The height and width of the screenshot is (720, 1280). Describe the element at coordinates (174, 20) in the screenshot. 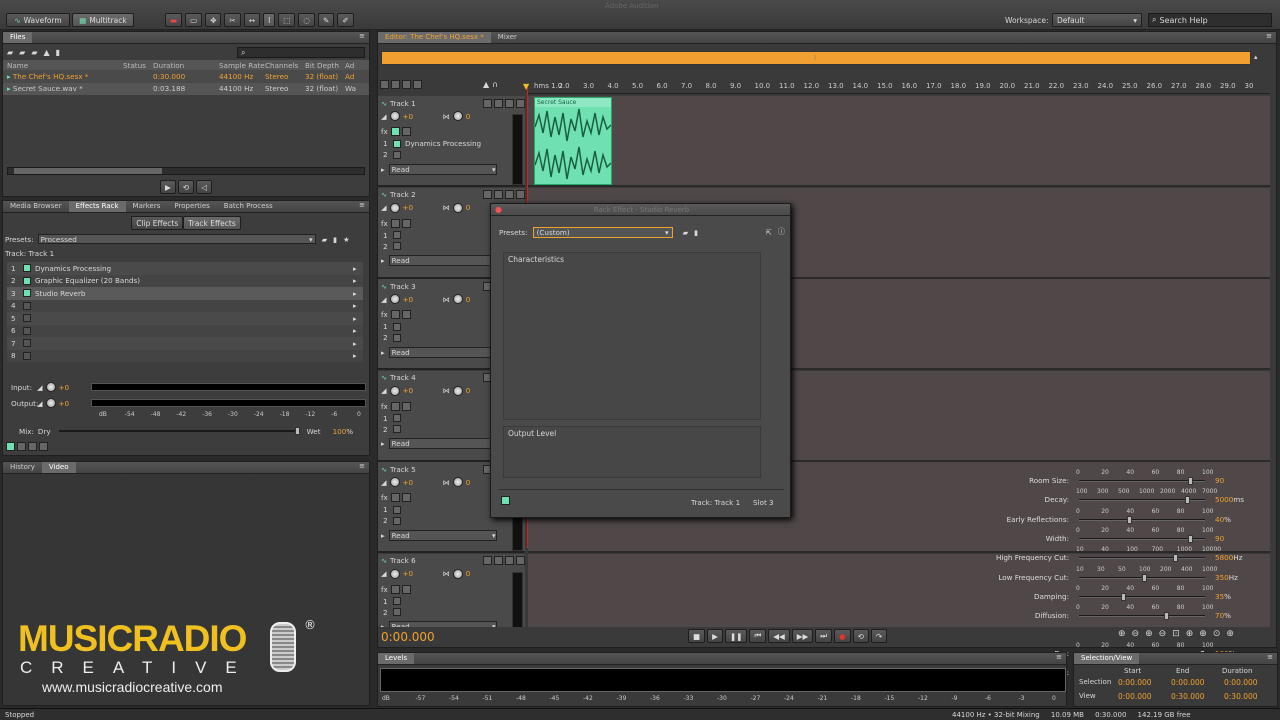

I see `spectral-display-icon: ▬` at that location.